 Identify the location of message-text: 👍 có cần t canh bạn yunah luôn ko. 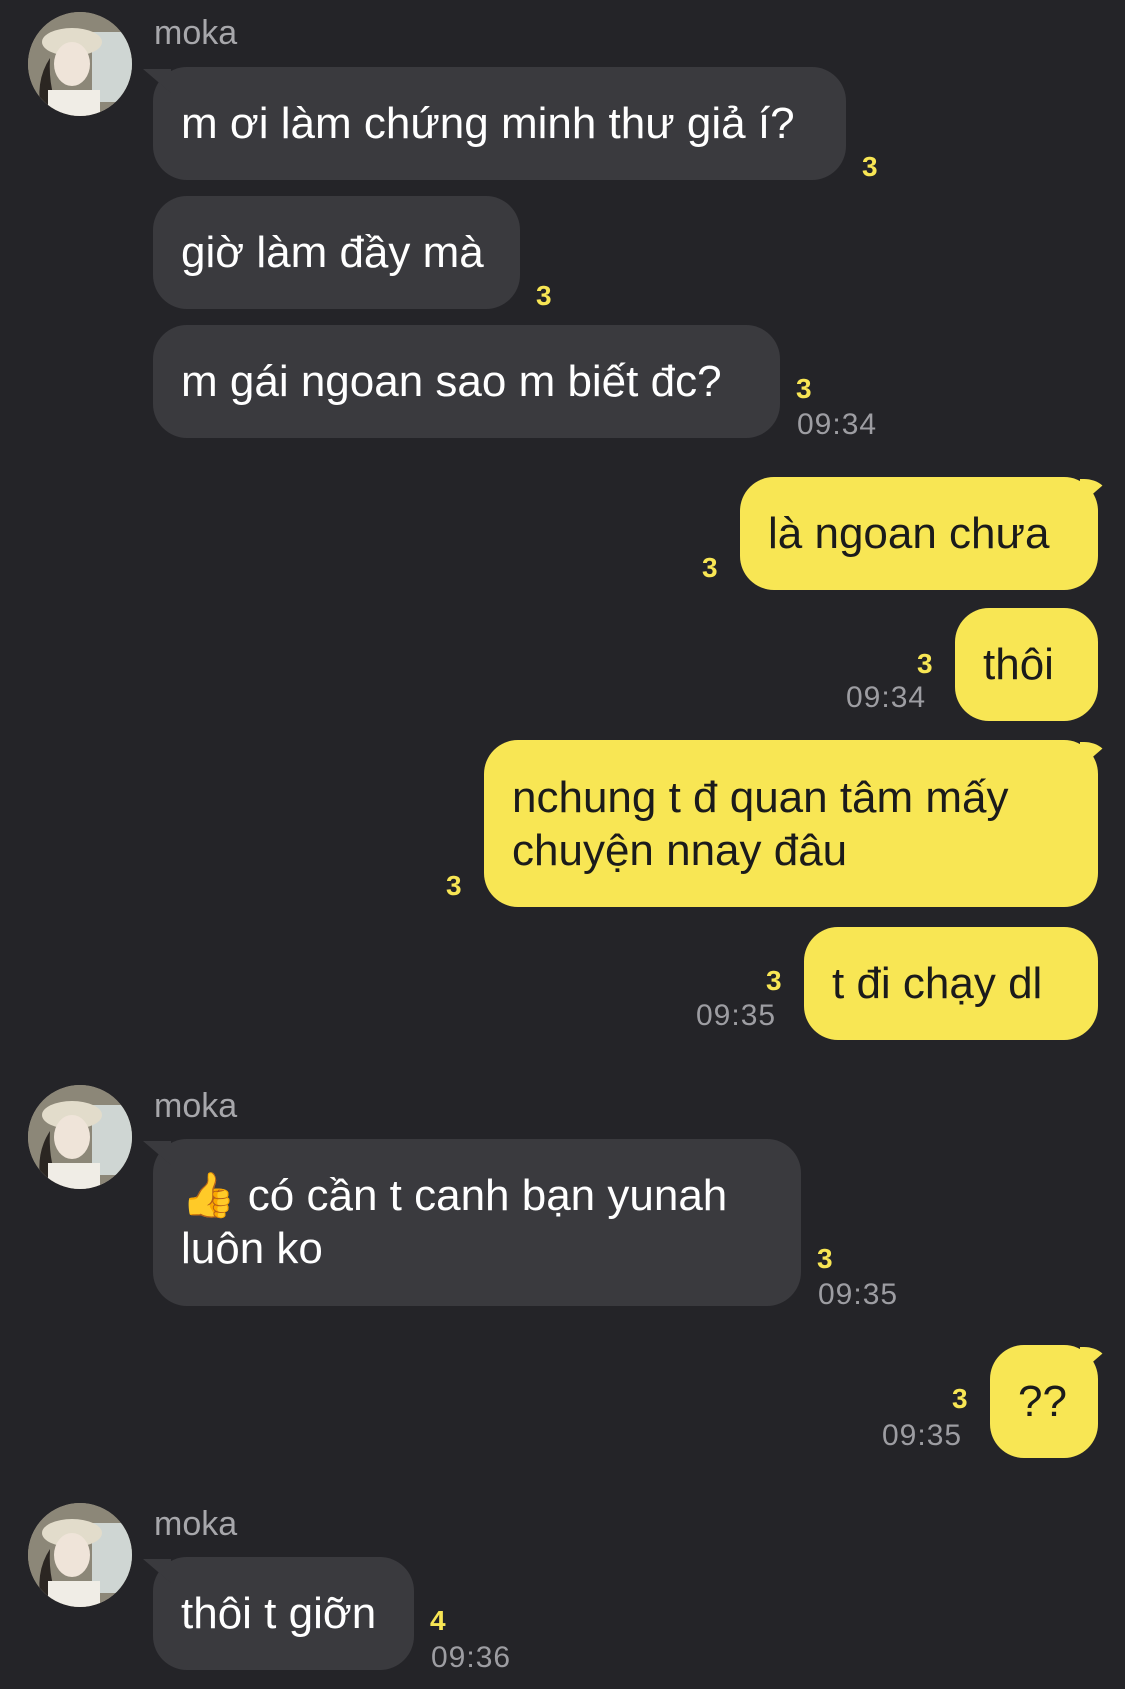
(454, 1222).